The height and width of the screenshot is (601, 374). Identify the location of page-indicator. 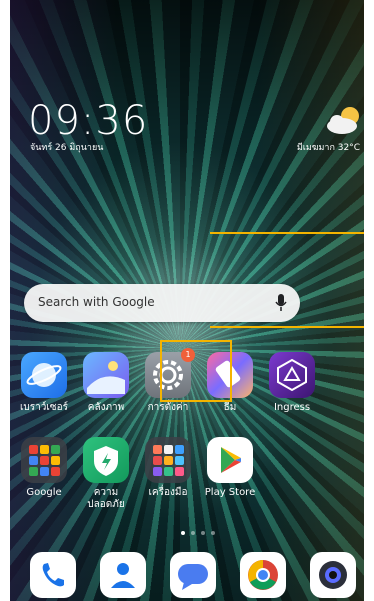
(198, 529).